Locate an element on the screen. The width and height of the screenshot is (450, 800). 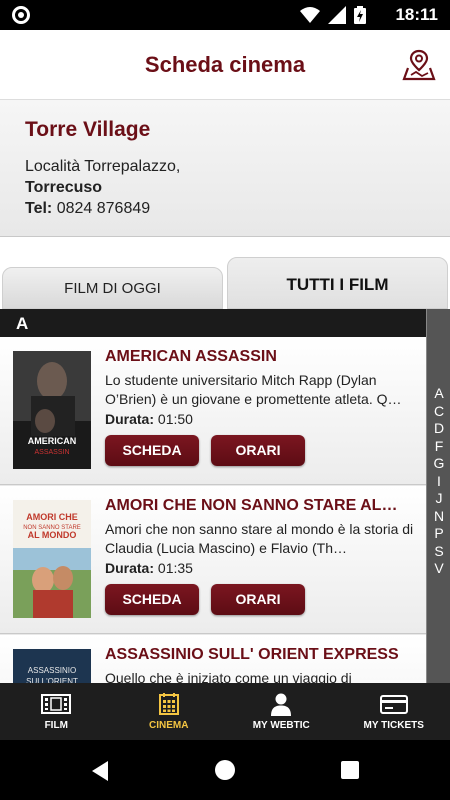
nav-label: MY WEBTIC is located at coordinates (281, 725).